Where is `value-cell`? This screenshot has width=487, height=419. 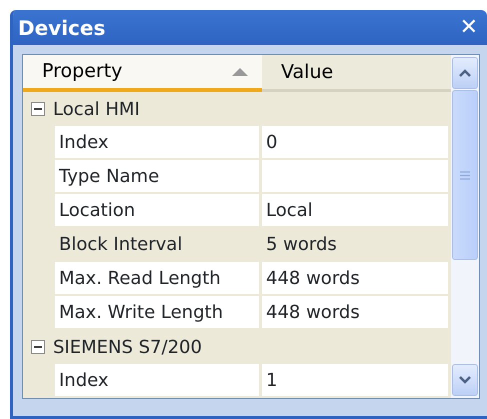
value-cell is located at coordinates (355, 176).